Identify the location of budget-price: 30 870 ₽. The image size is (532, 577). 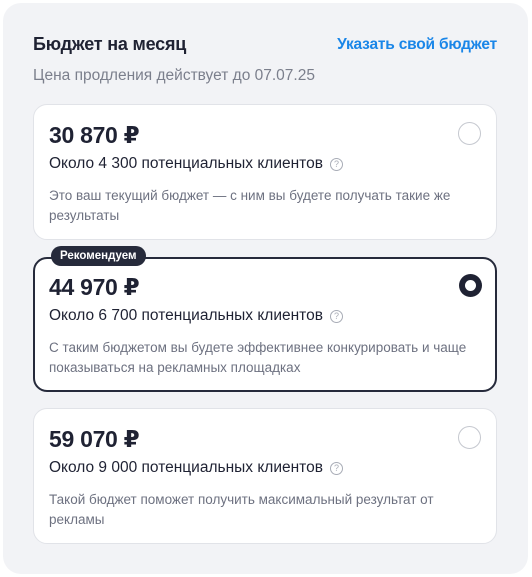
(94, 135).